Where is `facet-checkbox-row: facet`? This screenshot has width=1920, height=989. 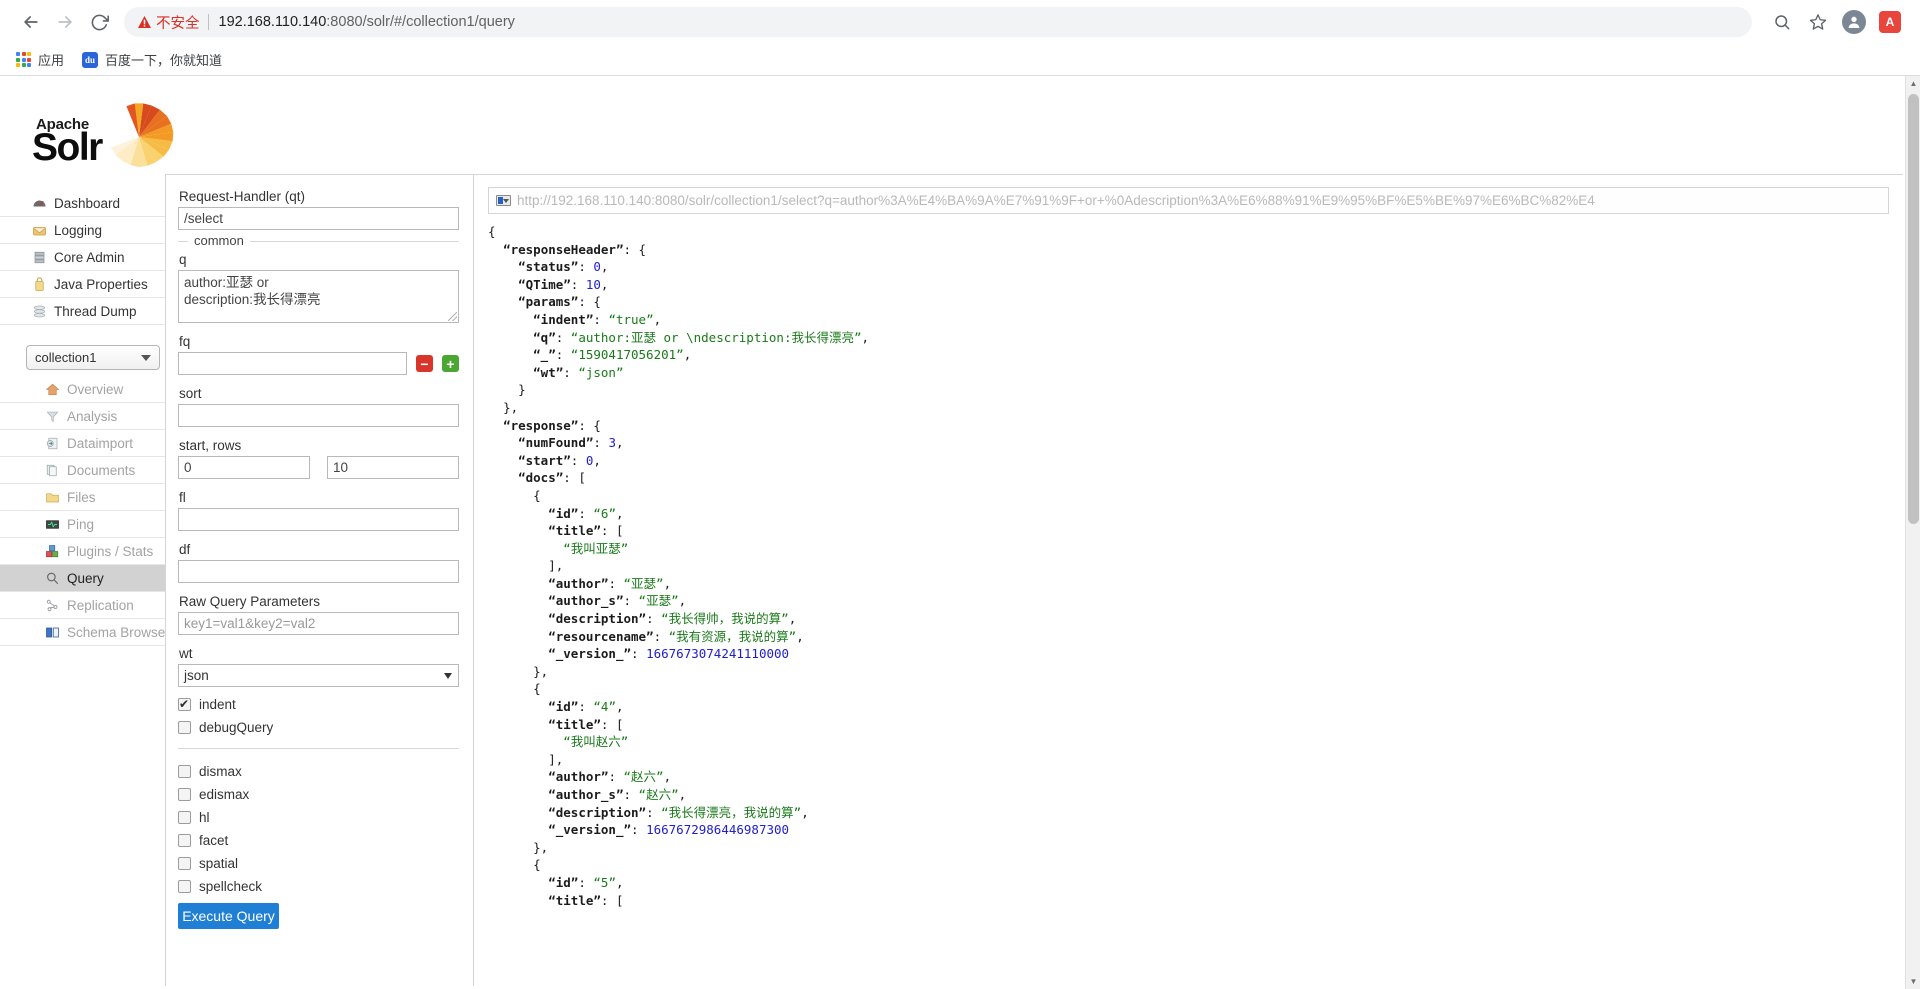 facet-checkbox-row: facet is located at coordinates (318, 840).